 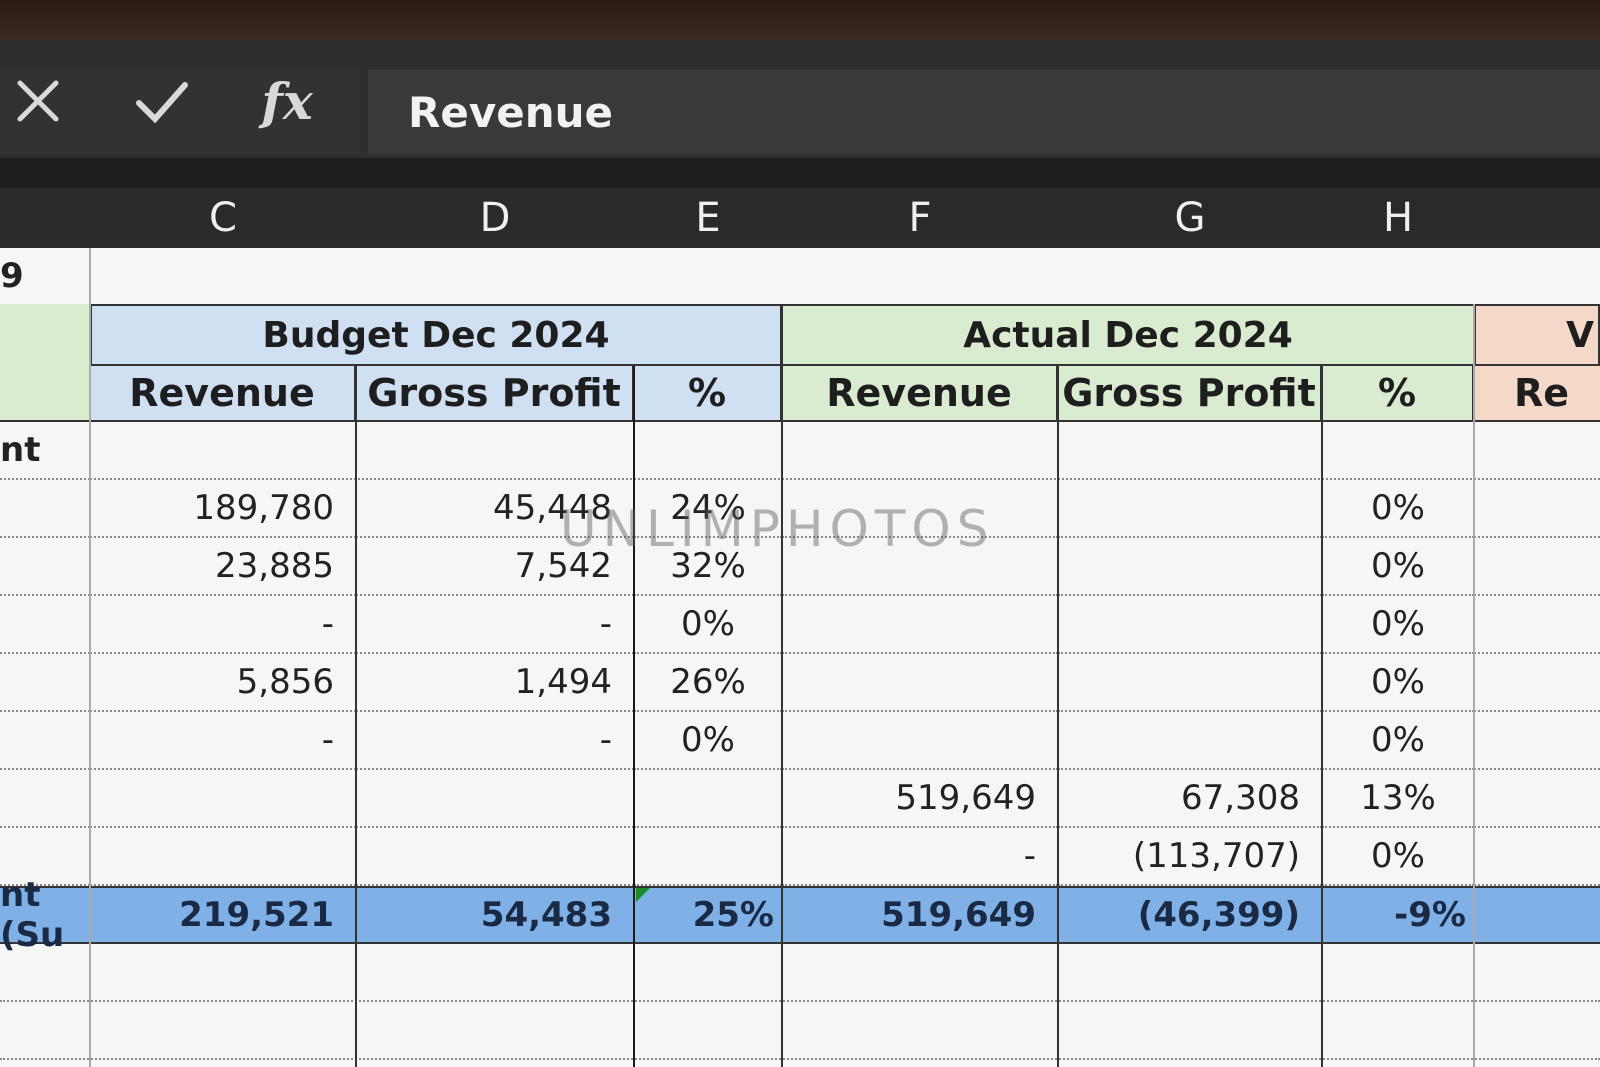 I want to click on column-header-f: F, so click(x=921, y=218).